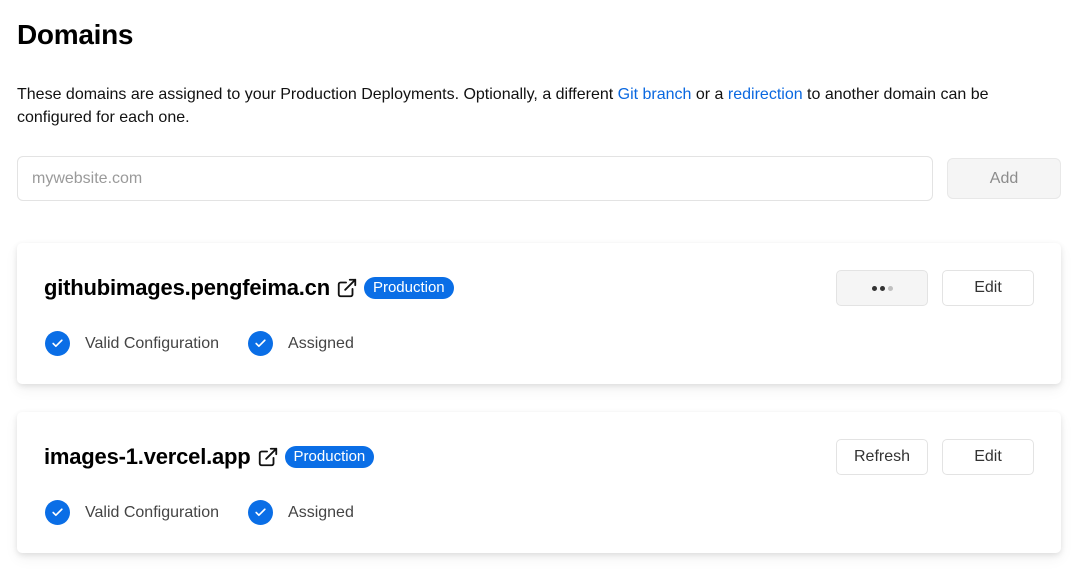  Describe the element at coordinates (935, 288) in the screenshot. I see `domain-card-actions: Edit` at that location.